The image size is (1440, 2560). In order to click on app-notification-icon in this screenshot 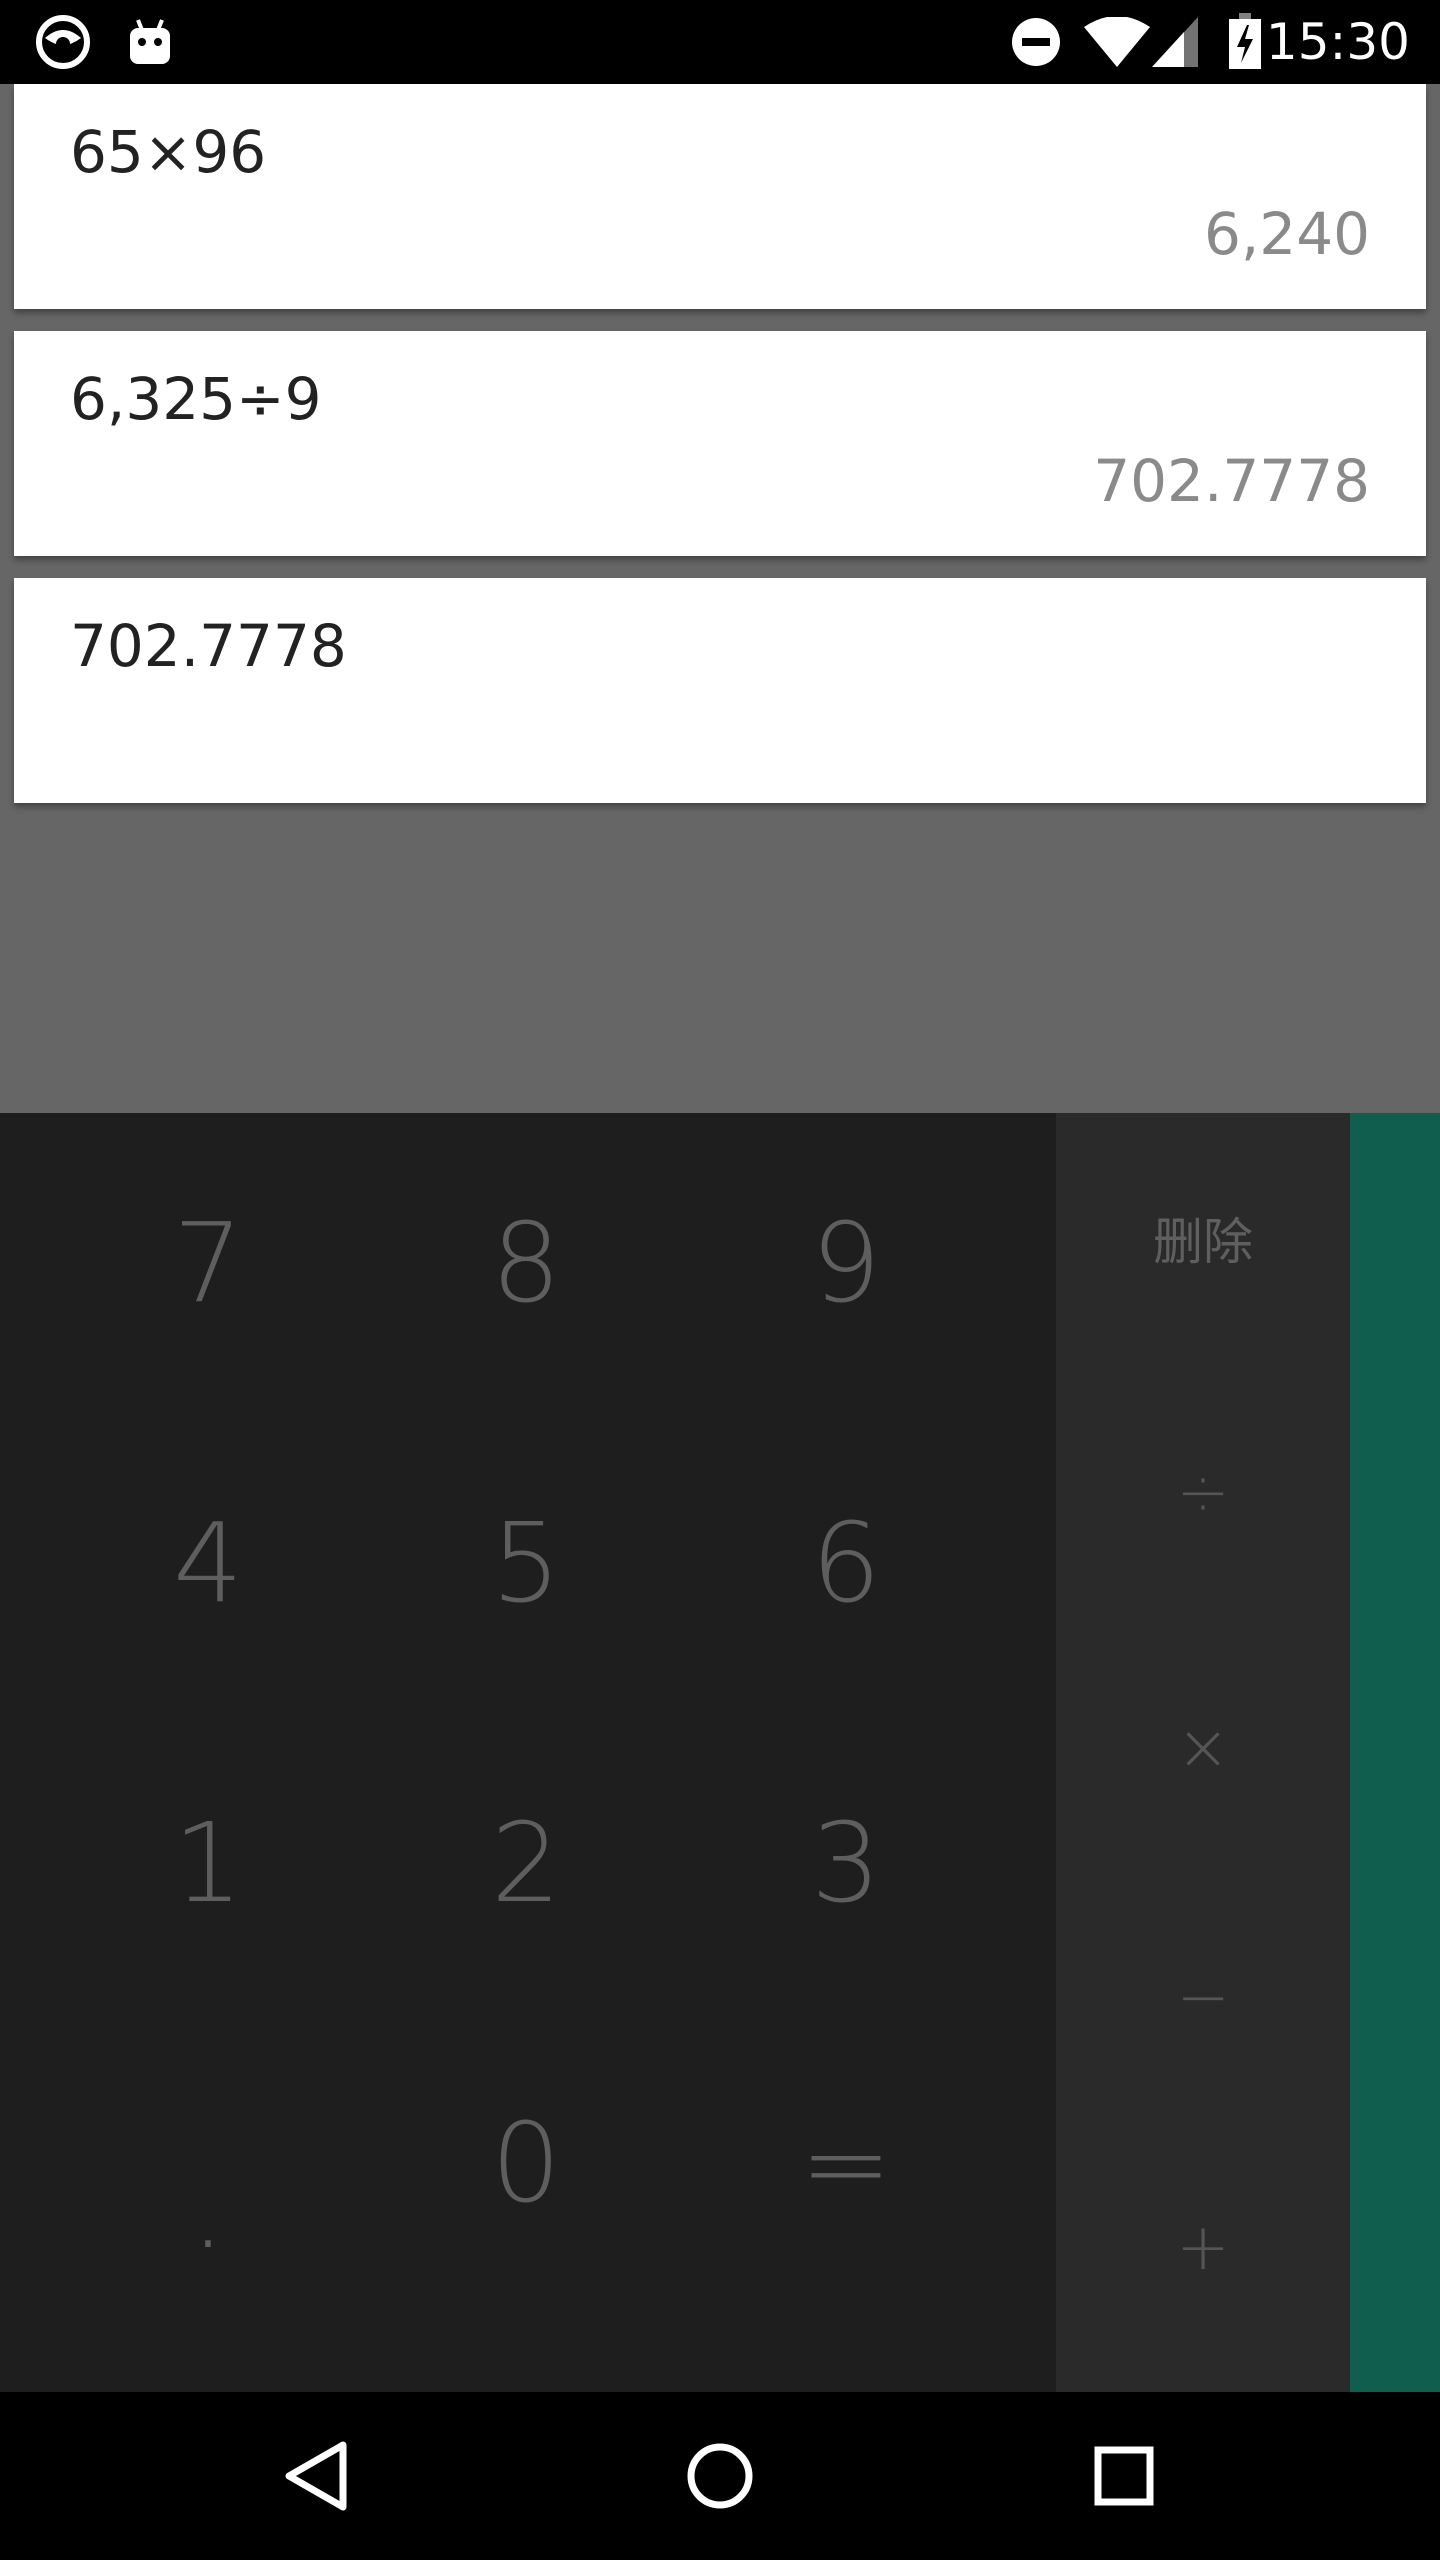, I will do `click(63, 42)`.